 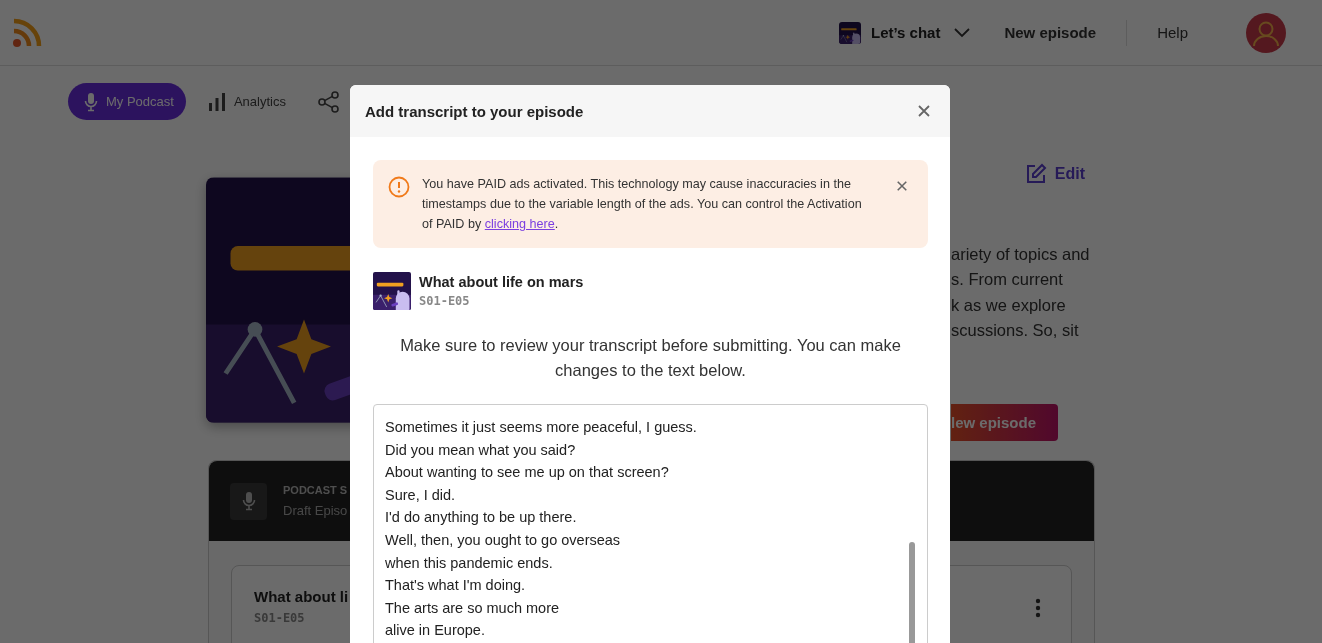 What do you see at coordinates (642, 204) in the screenshot?
I see `alert-message: You have PAID ads activated. This technology may cause inaccuracies in the timestamps due to the variable length of the ads. You can control the Activation of PAID by clicking here.` at bounding box center [642, 204].